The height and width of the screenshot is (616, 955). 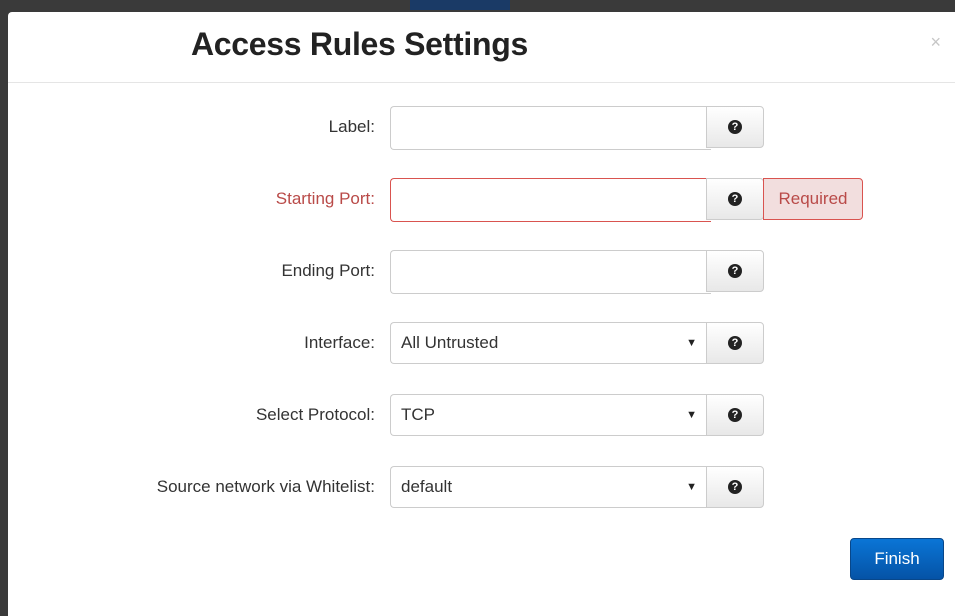 What do you see at coordinates (450, 342) in the screenshot?
I see `interface-selected-value: All Untrusted` at bounding box center [450, 342].